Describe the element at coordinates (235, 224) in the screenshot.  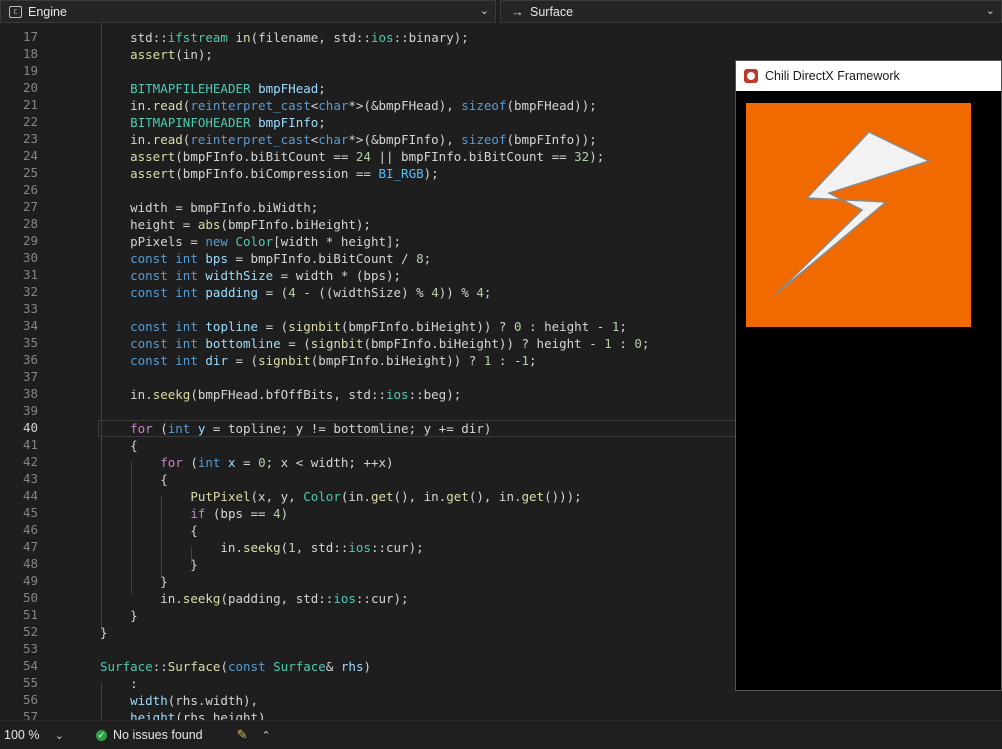
I see `code-line: height = abs(bmpFInfo.biHeight);` at that location.